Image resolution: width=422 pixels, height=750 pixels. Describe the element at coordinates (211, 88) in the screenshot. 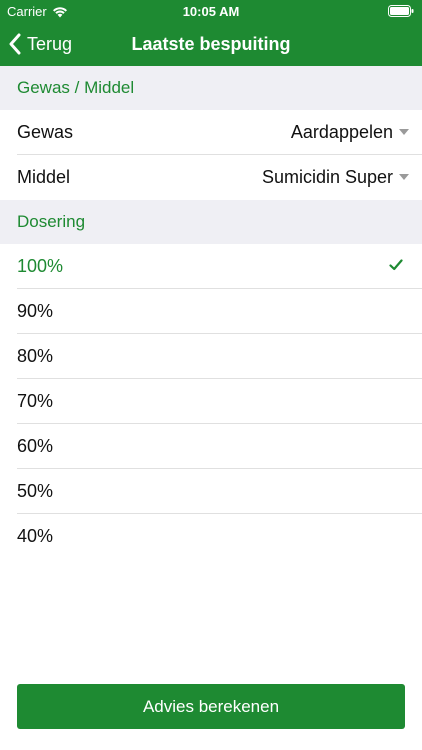

I see `section-header-crop: Gewas / Middel` at that location.